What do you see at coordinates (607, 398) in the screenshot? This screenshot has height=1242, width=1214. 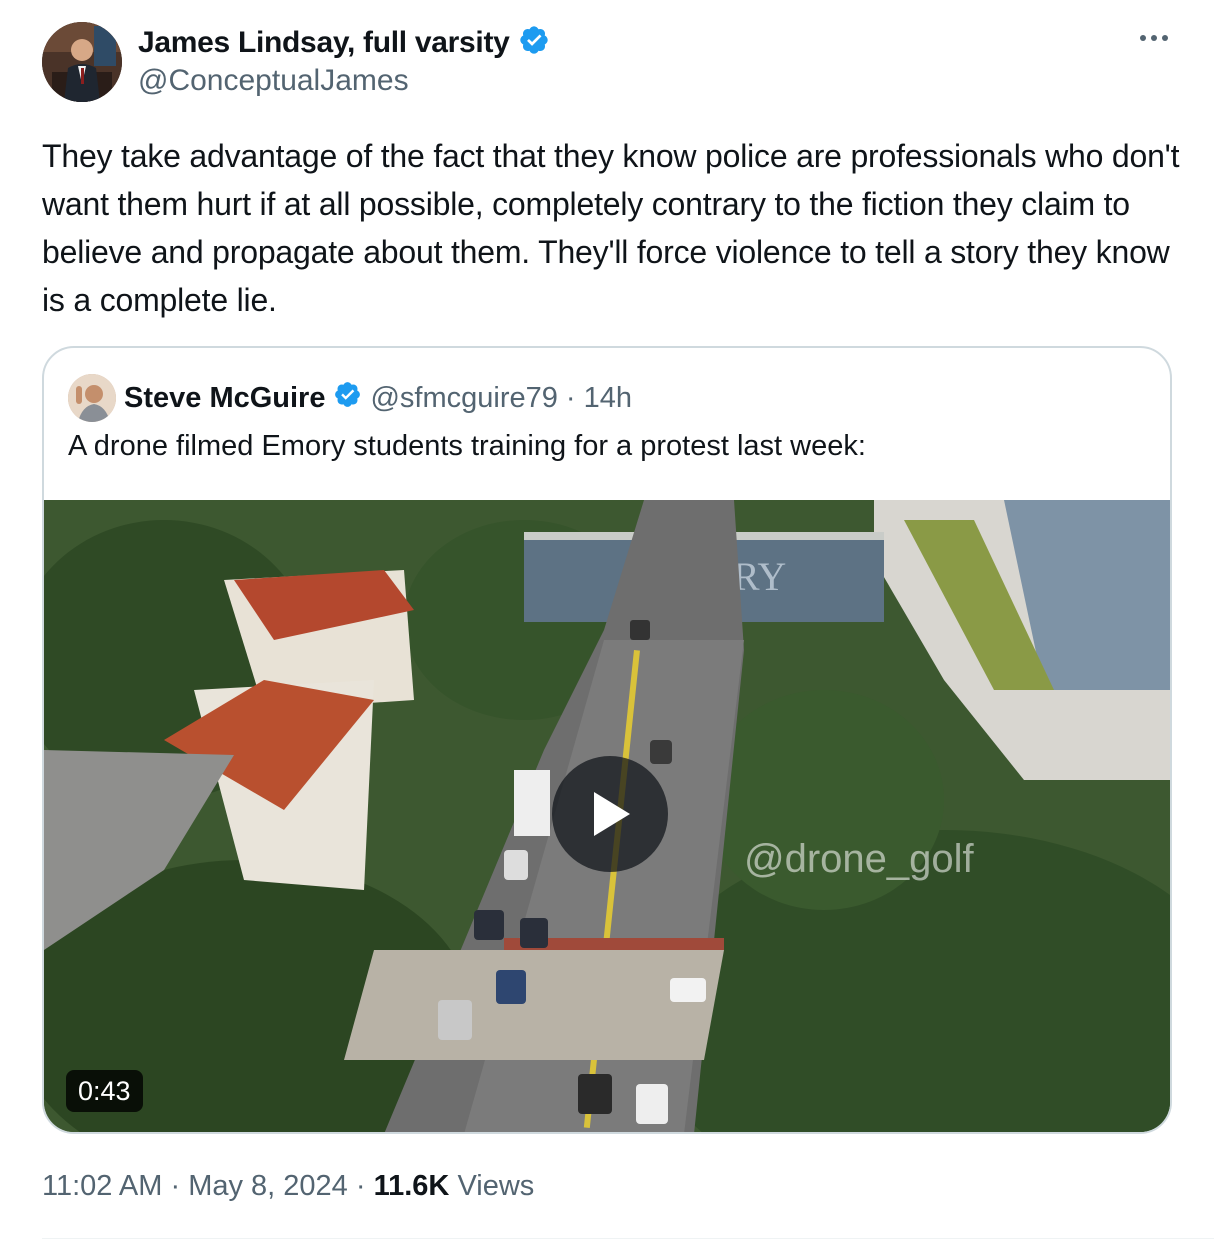 I see `quoted-time: 14h` at bounding box center [607, 398].